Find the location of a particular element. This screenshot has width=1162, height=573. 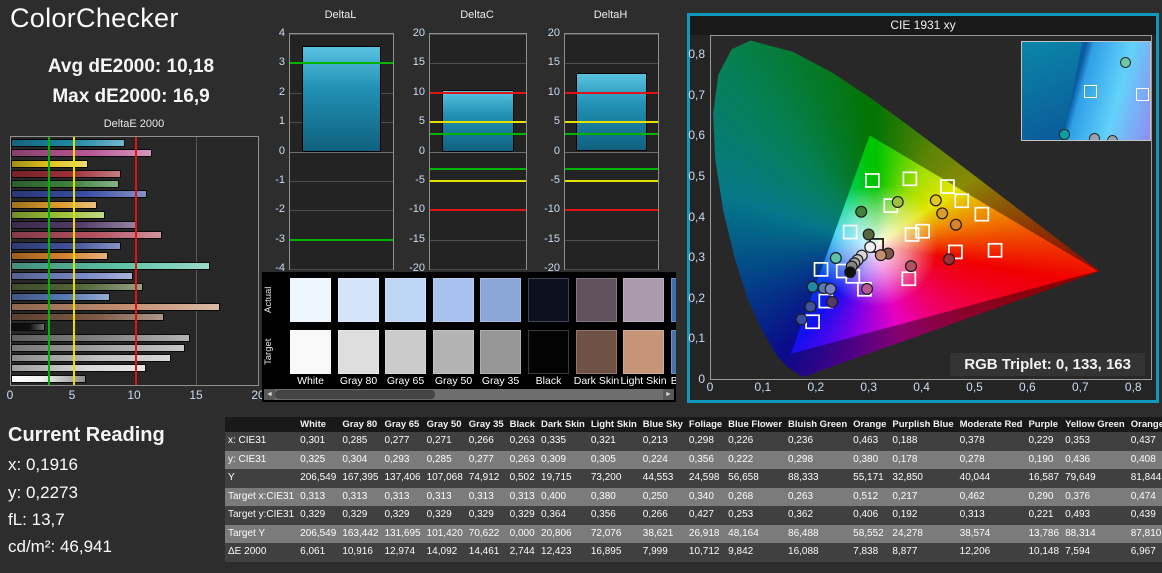

swatch-target-white is located at coordinates (310, 352).